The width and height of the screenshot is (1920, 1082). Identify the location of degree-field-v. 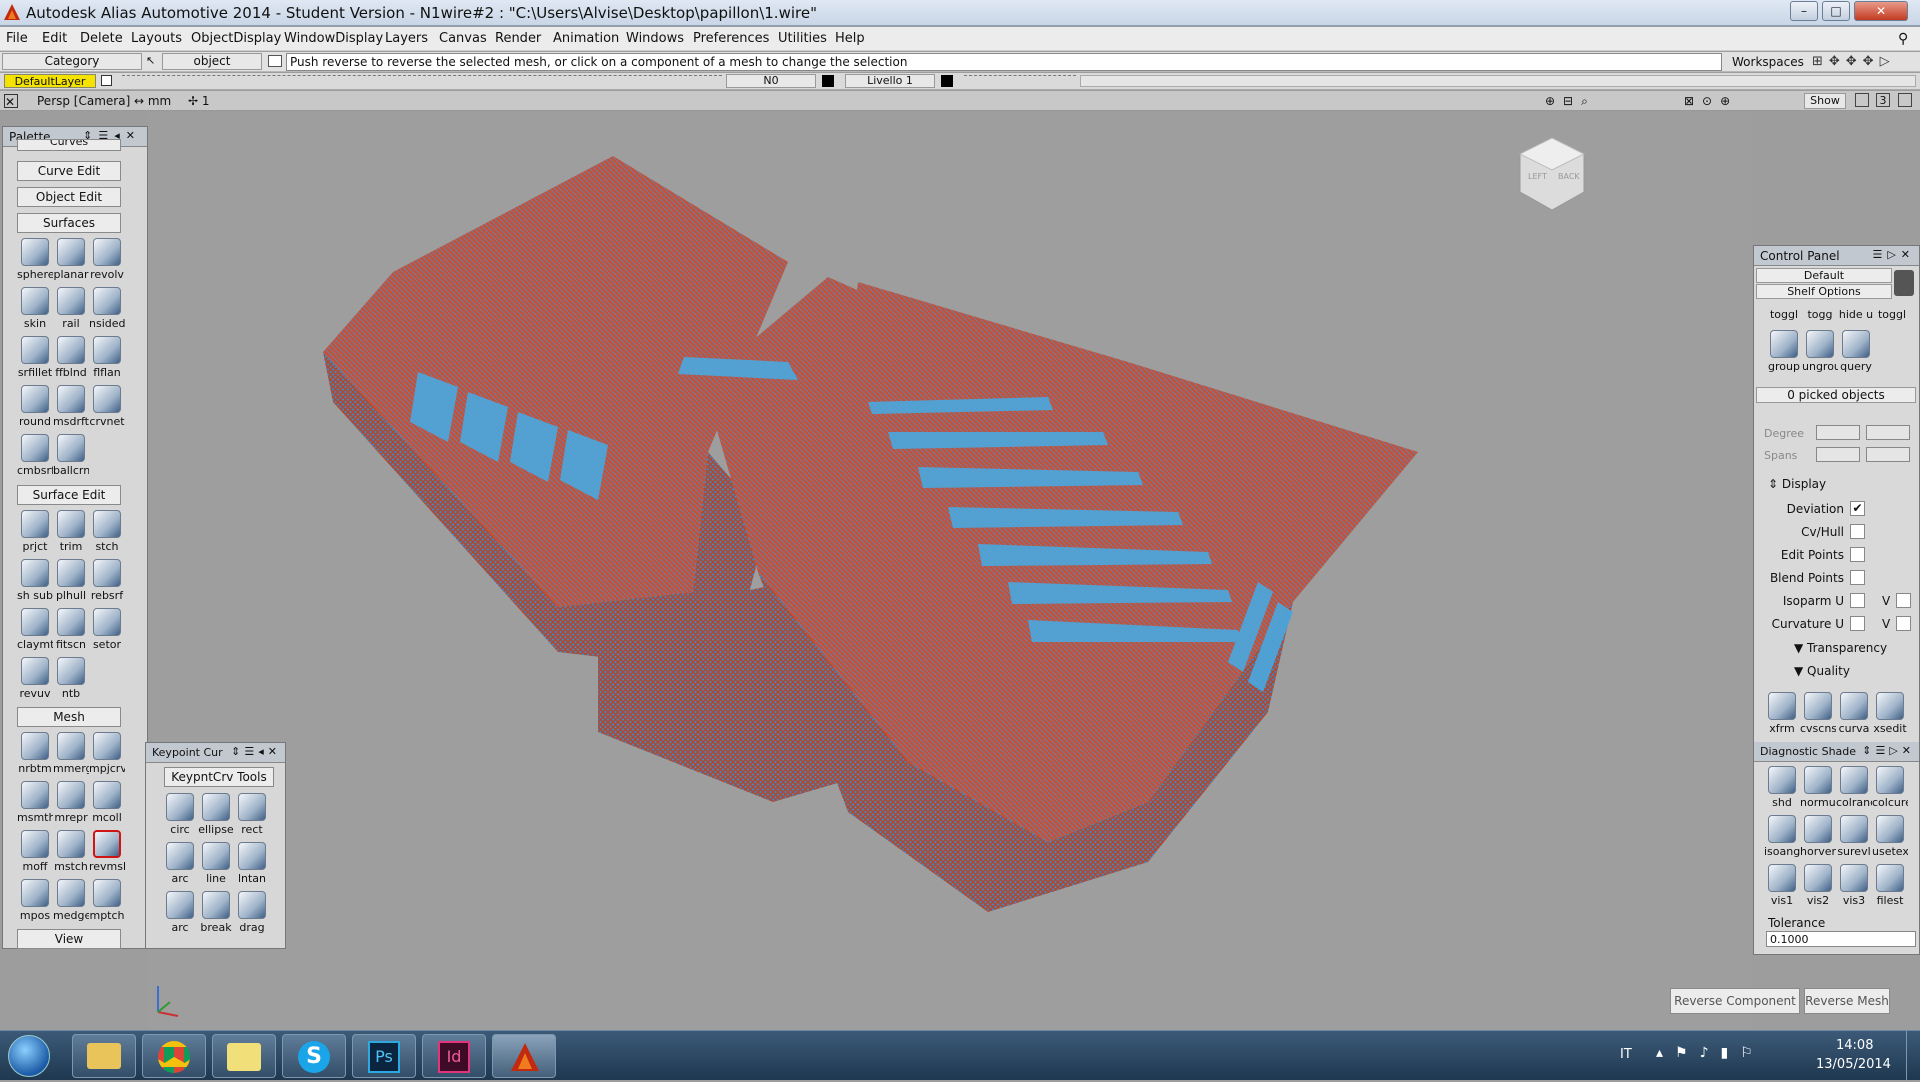
(1888, 432).